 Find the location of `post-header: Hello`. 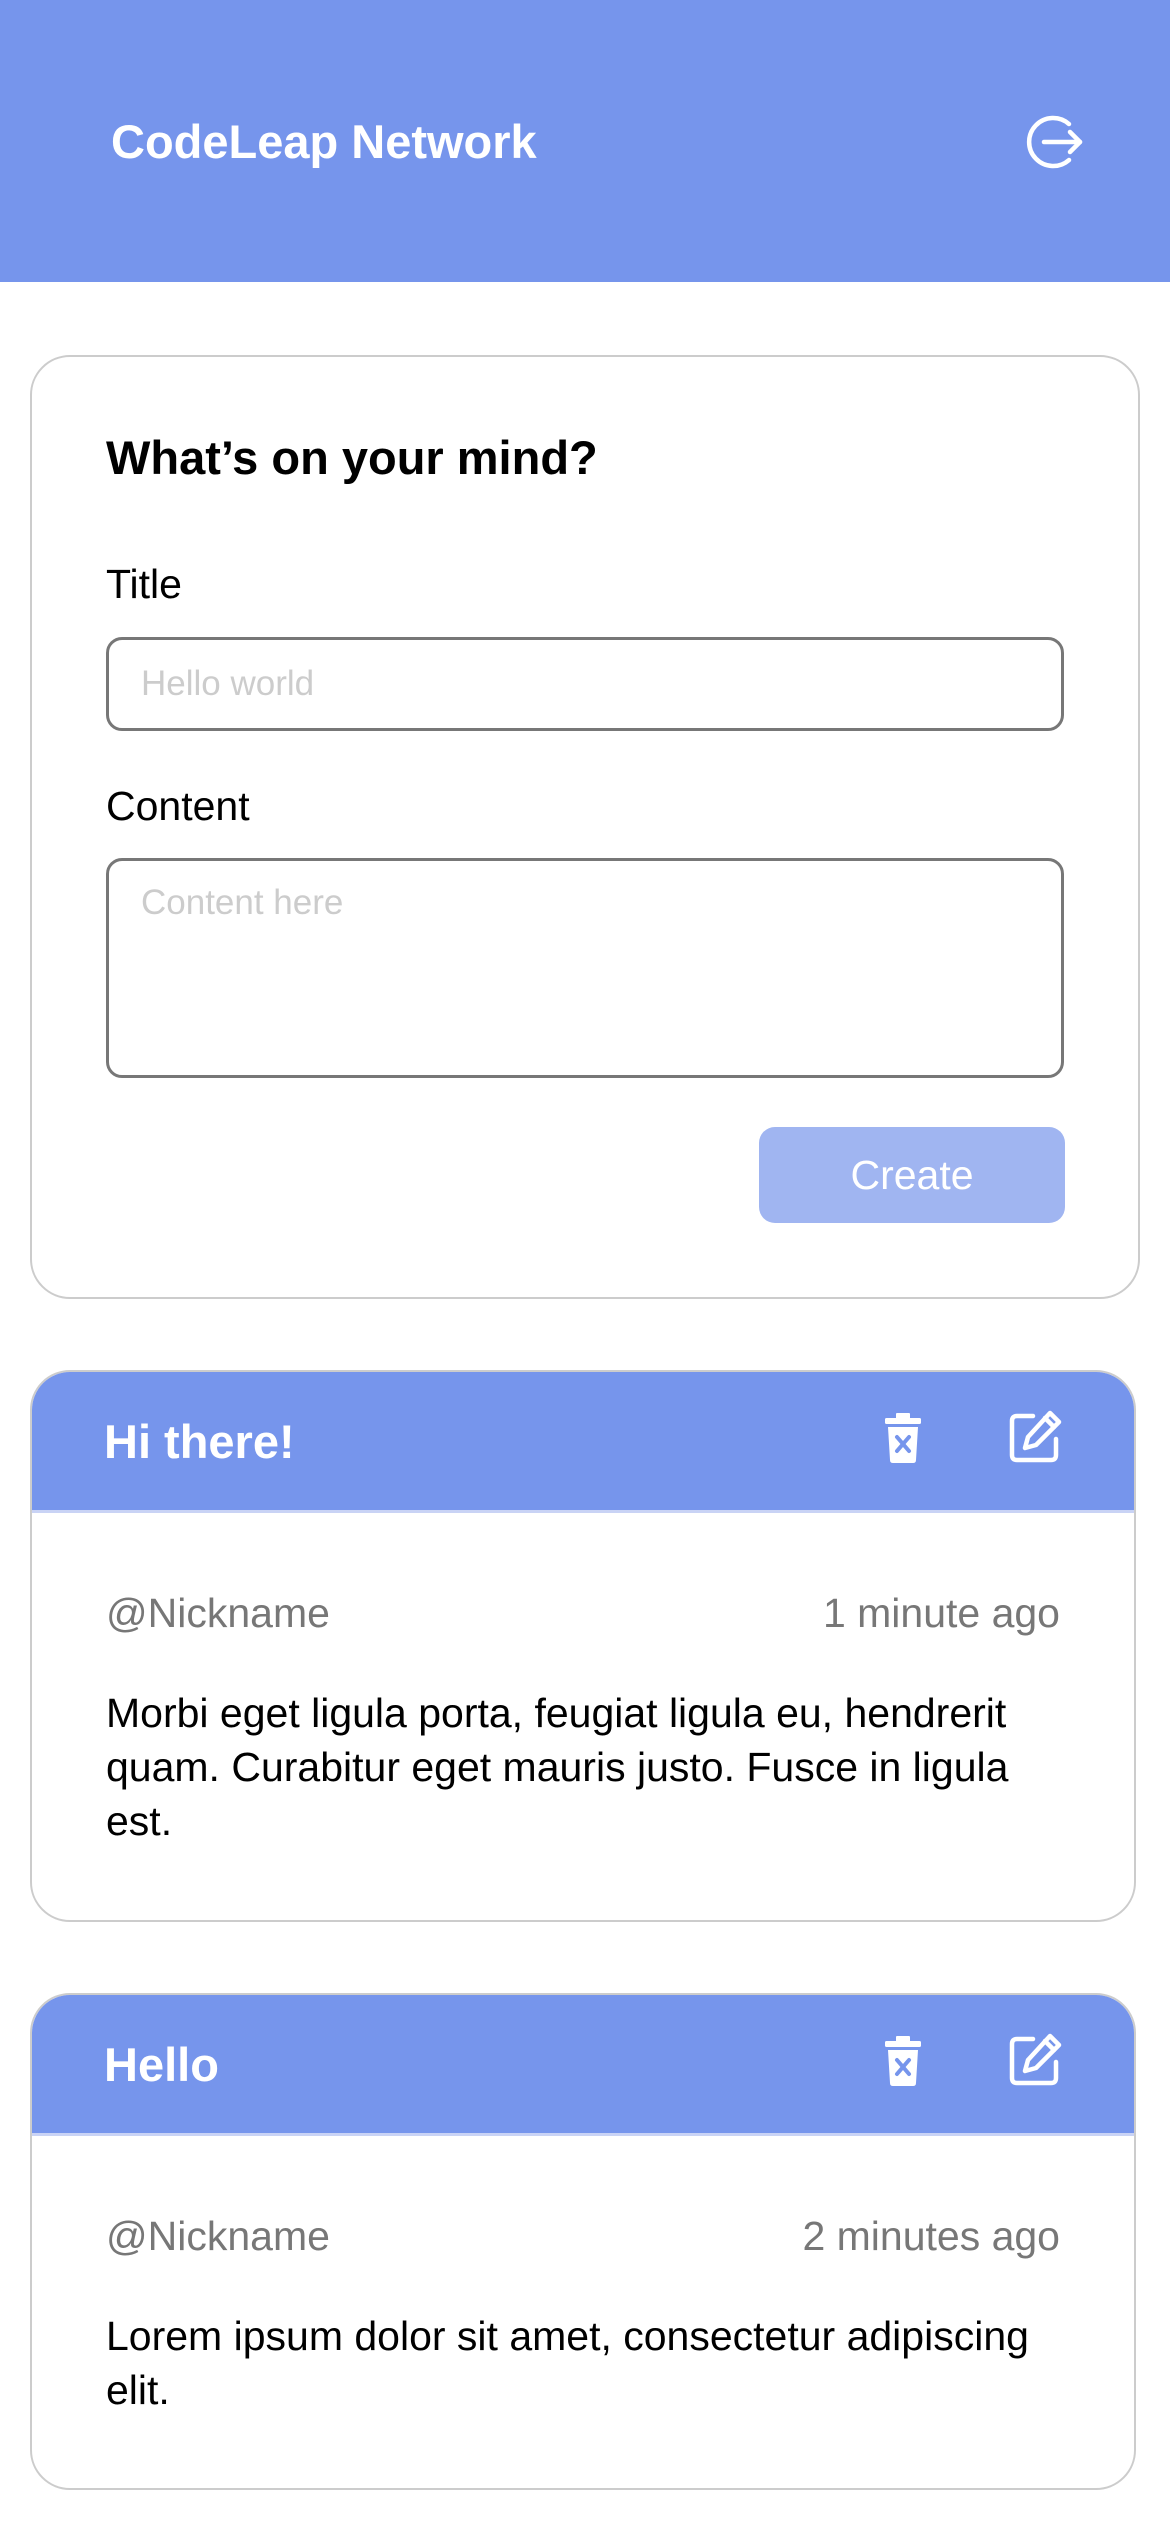

post-header: Hello is located at coordinates (583, 2065).